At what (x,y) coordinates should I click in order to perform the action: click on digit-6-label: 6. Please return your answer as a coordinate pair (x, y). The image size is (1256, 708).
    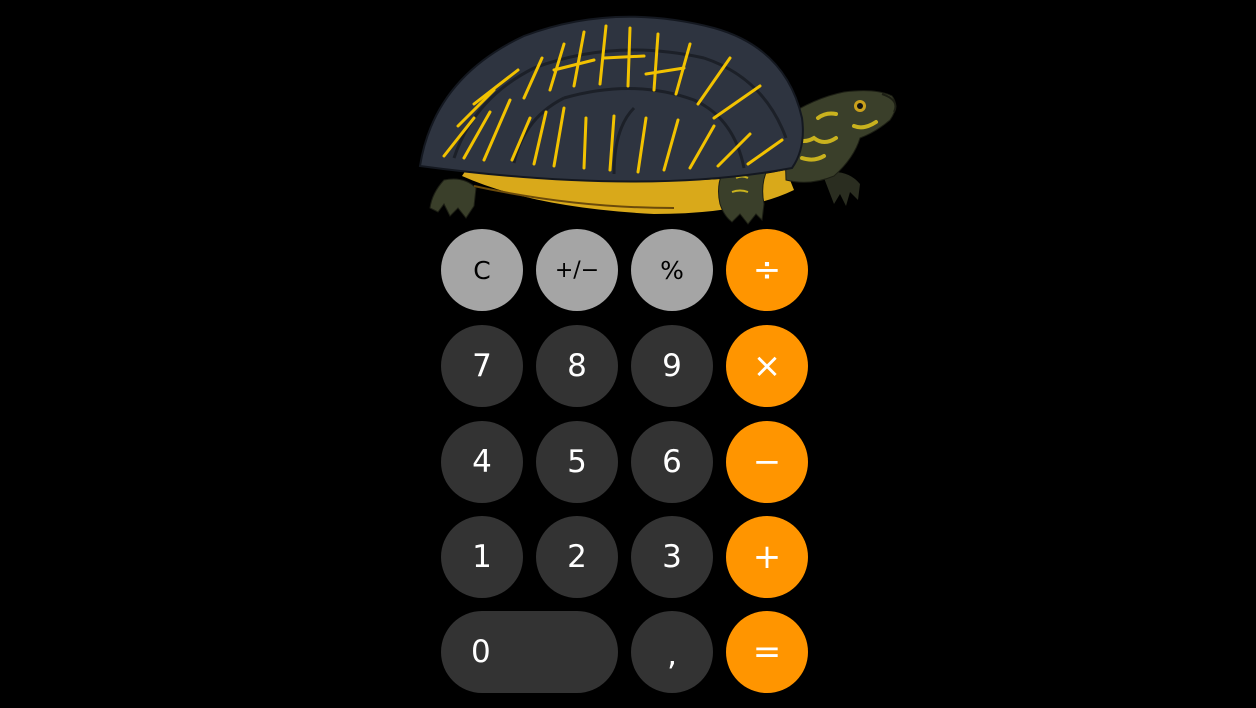
    Looking at the image, I should click on (672, 462).